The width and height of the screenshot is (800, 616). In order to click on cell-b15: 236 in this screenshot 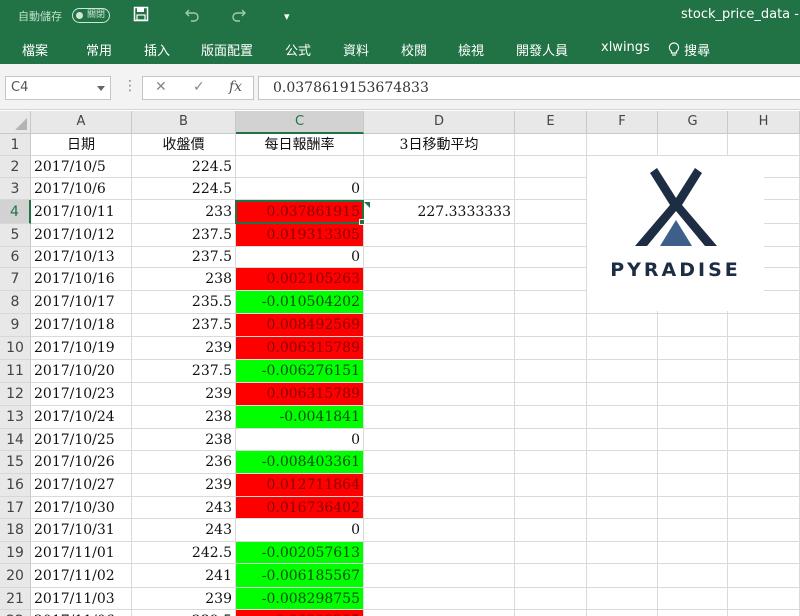, I will do `click(184, 462)`.